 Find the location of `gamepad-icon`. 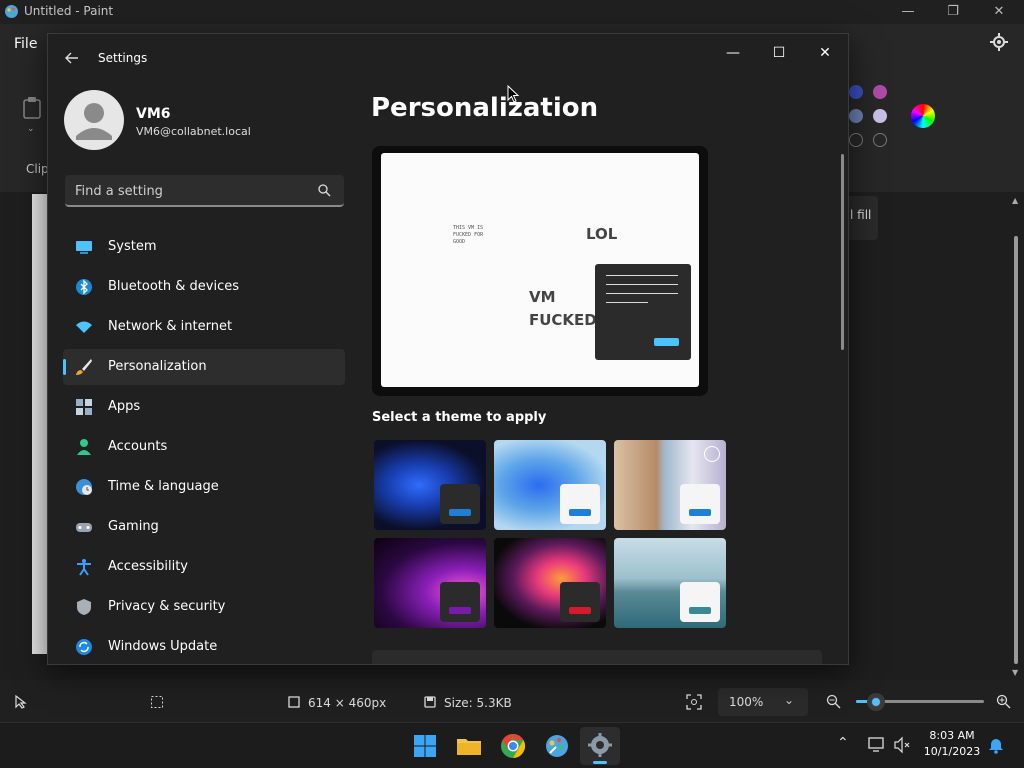

gamepad-icon is located at coordinates (84, 527).